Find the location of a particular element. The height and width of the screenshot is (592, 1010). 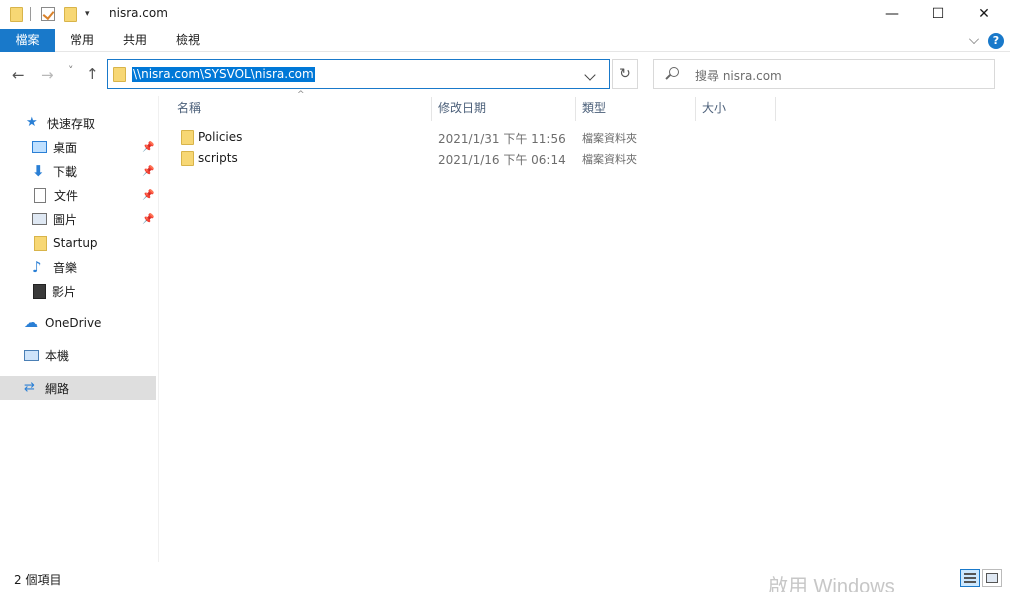

refresh-button: ↻ is located at coordinates (625, 74).